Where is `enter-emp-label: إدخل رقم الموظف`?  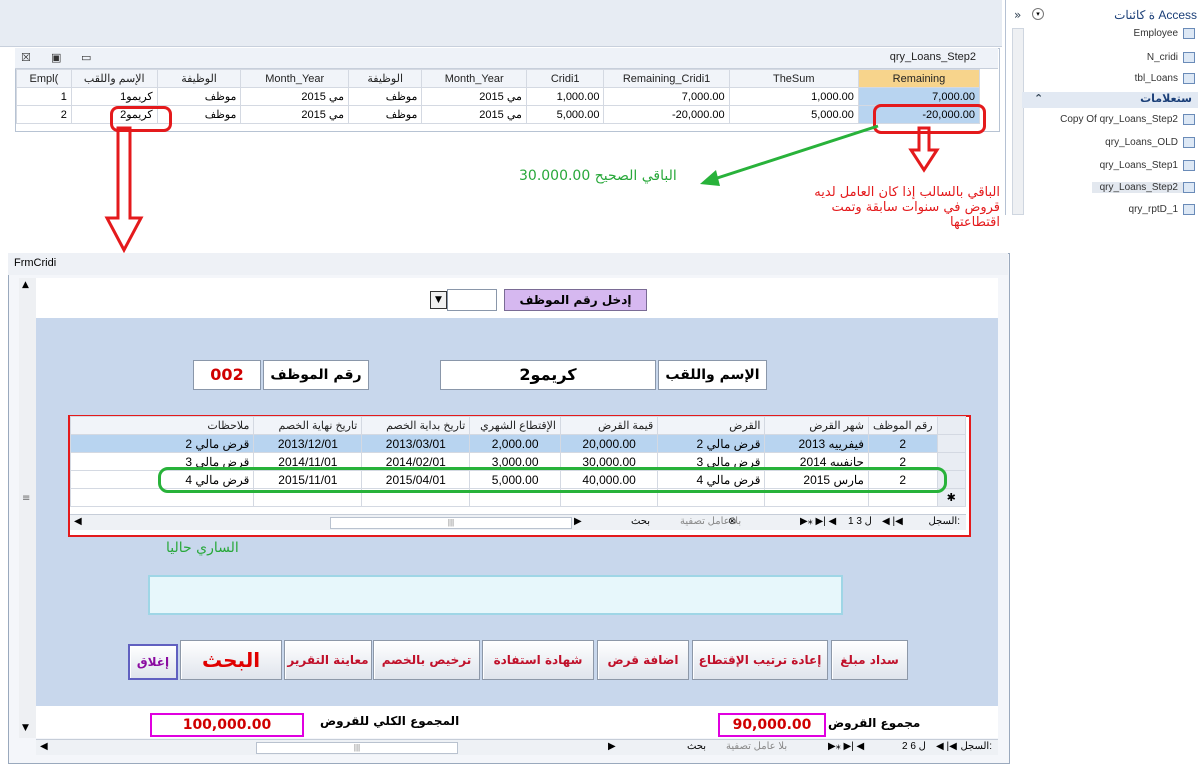 enter-emp-label: إدخل رقم الموظف is located at coordinates (575, 300).